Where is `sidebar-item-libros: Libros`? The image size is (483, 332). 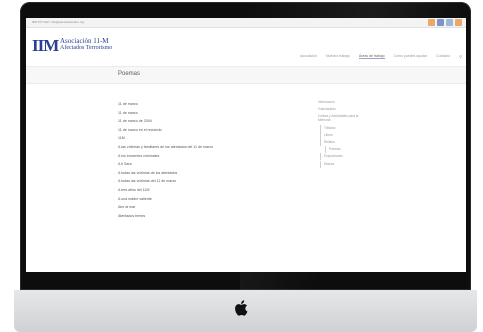 sidebar-item-libros: Libros is located at coordinates (353, 135).